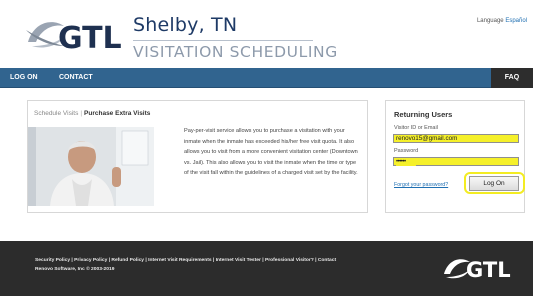 This screenshot has width=533, height=296. I want to click on gtl-logo: GTL, so click(74, 34).